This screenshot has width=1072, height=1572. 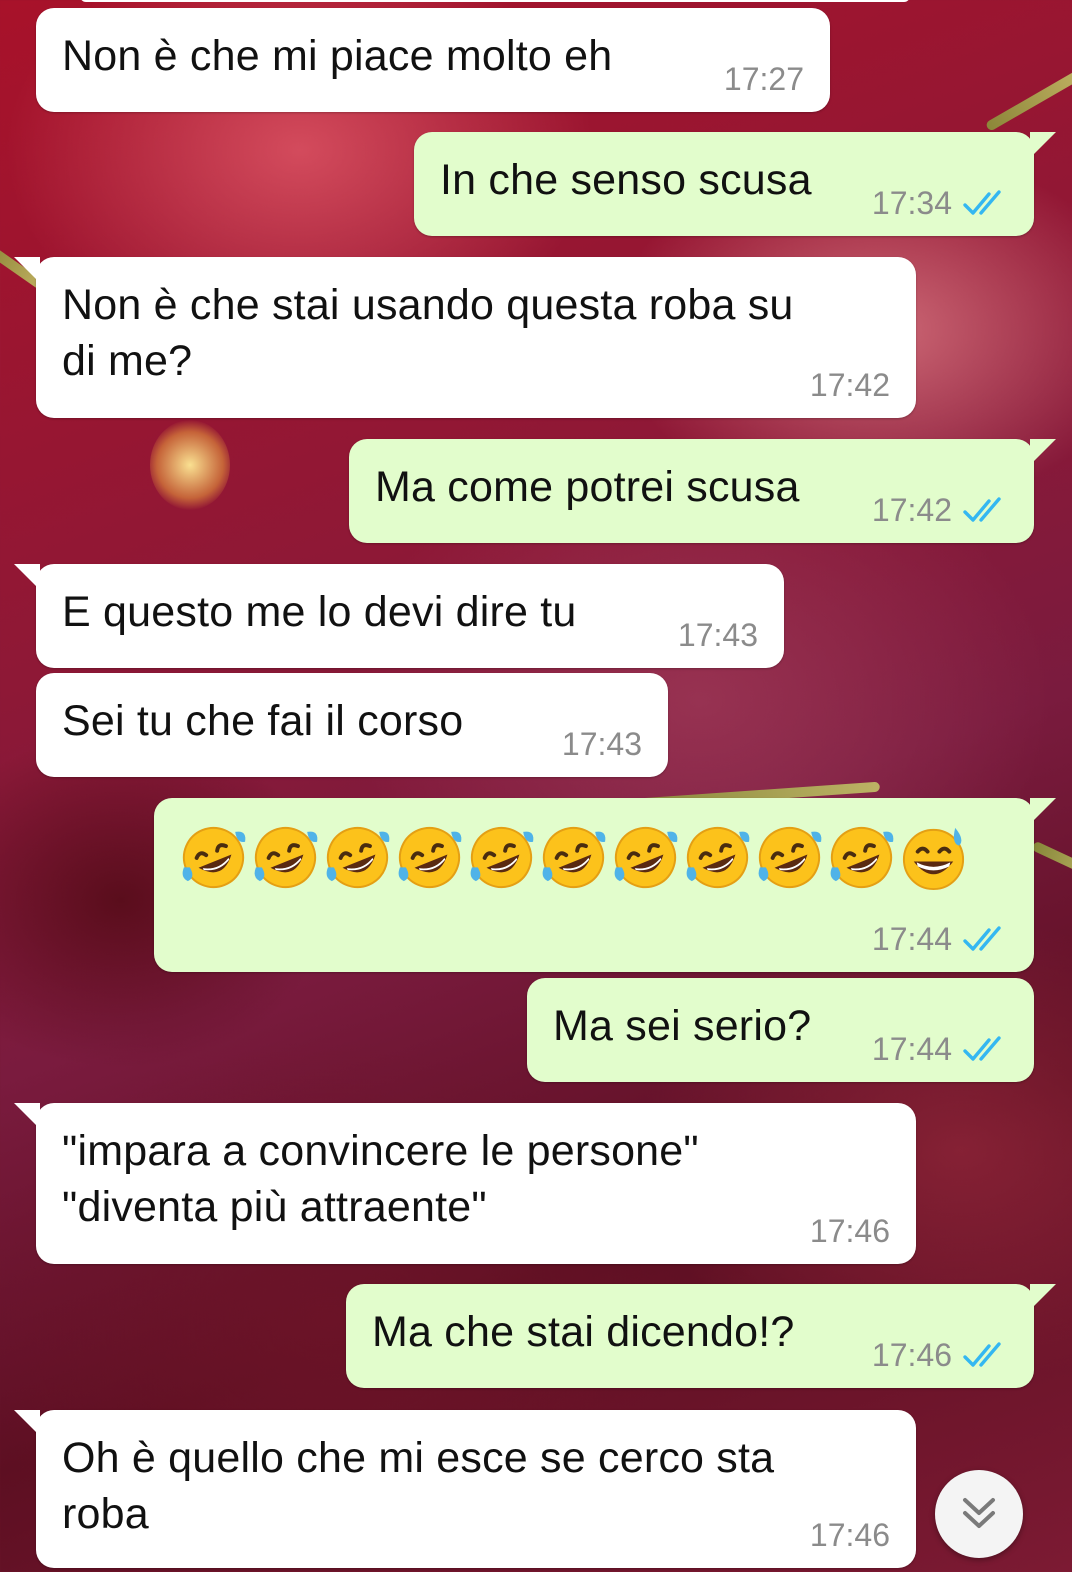 I want to click on message-meta: 17:34, so click(x=940, y=203).